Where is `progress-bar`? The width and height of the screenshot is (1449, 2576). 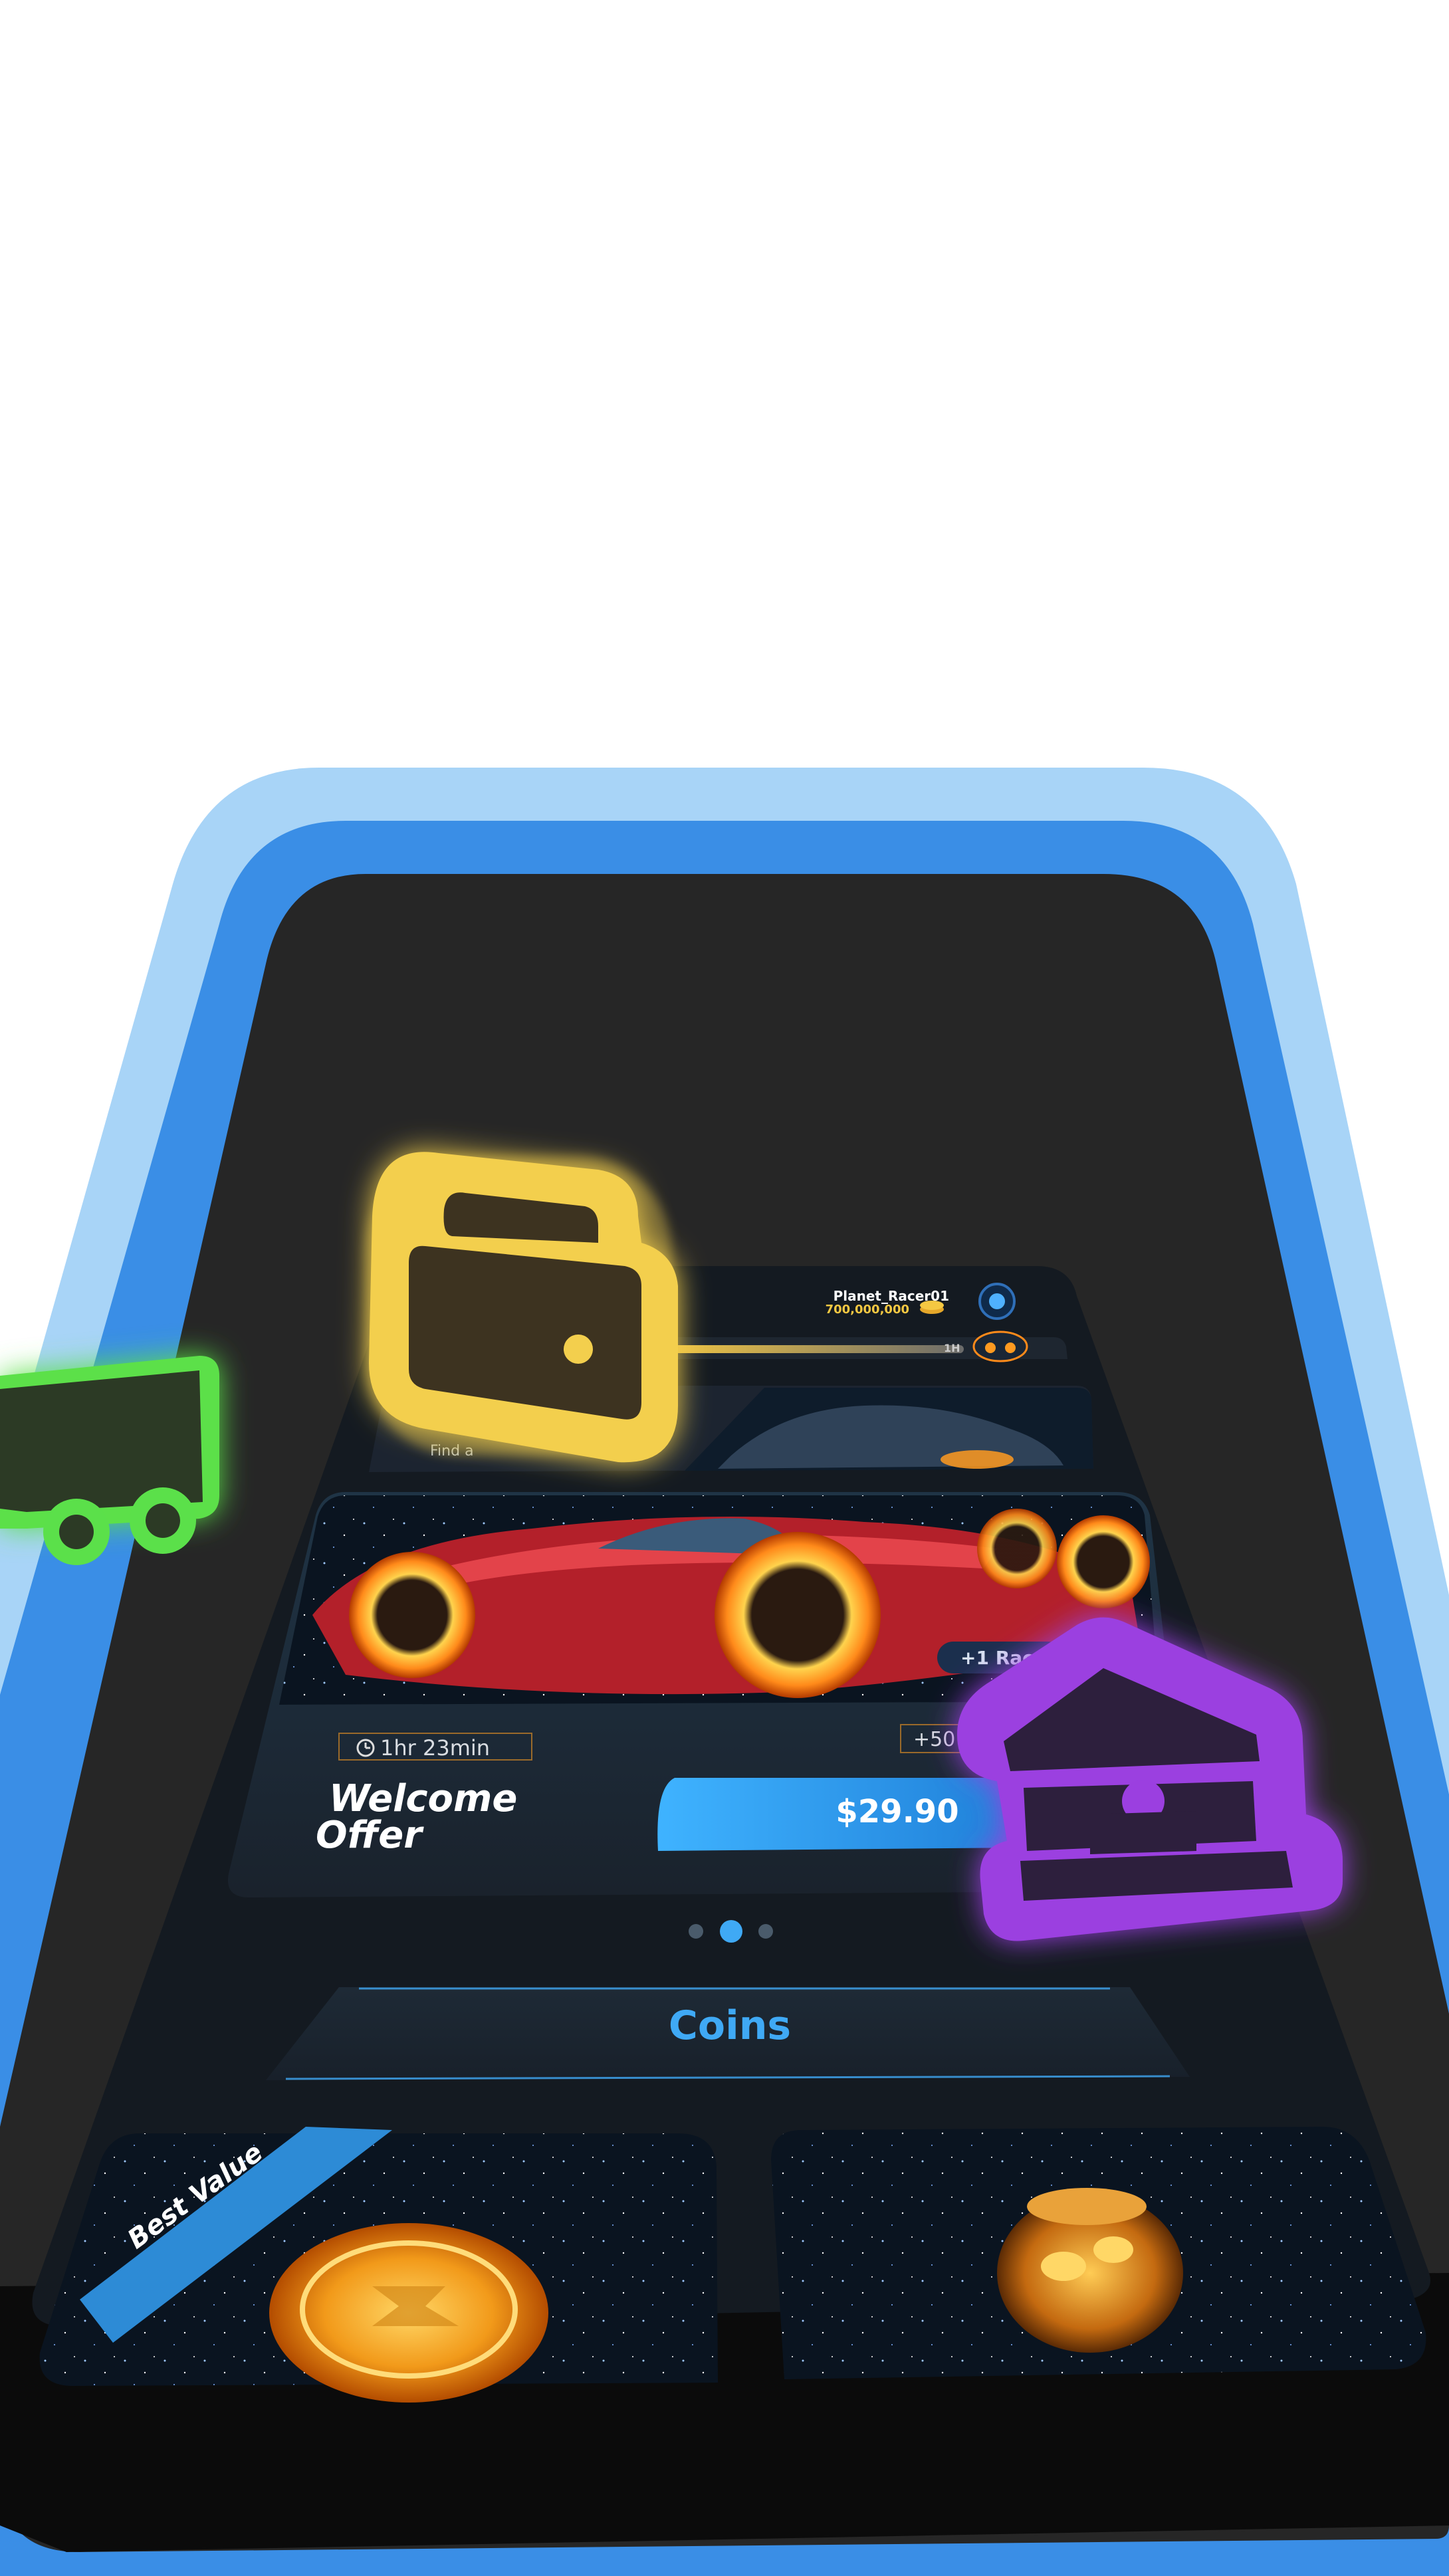 progress-bar is located at coordinates (811, 1349).